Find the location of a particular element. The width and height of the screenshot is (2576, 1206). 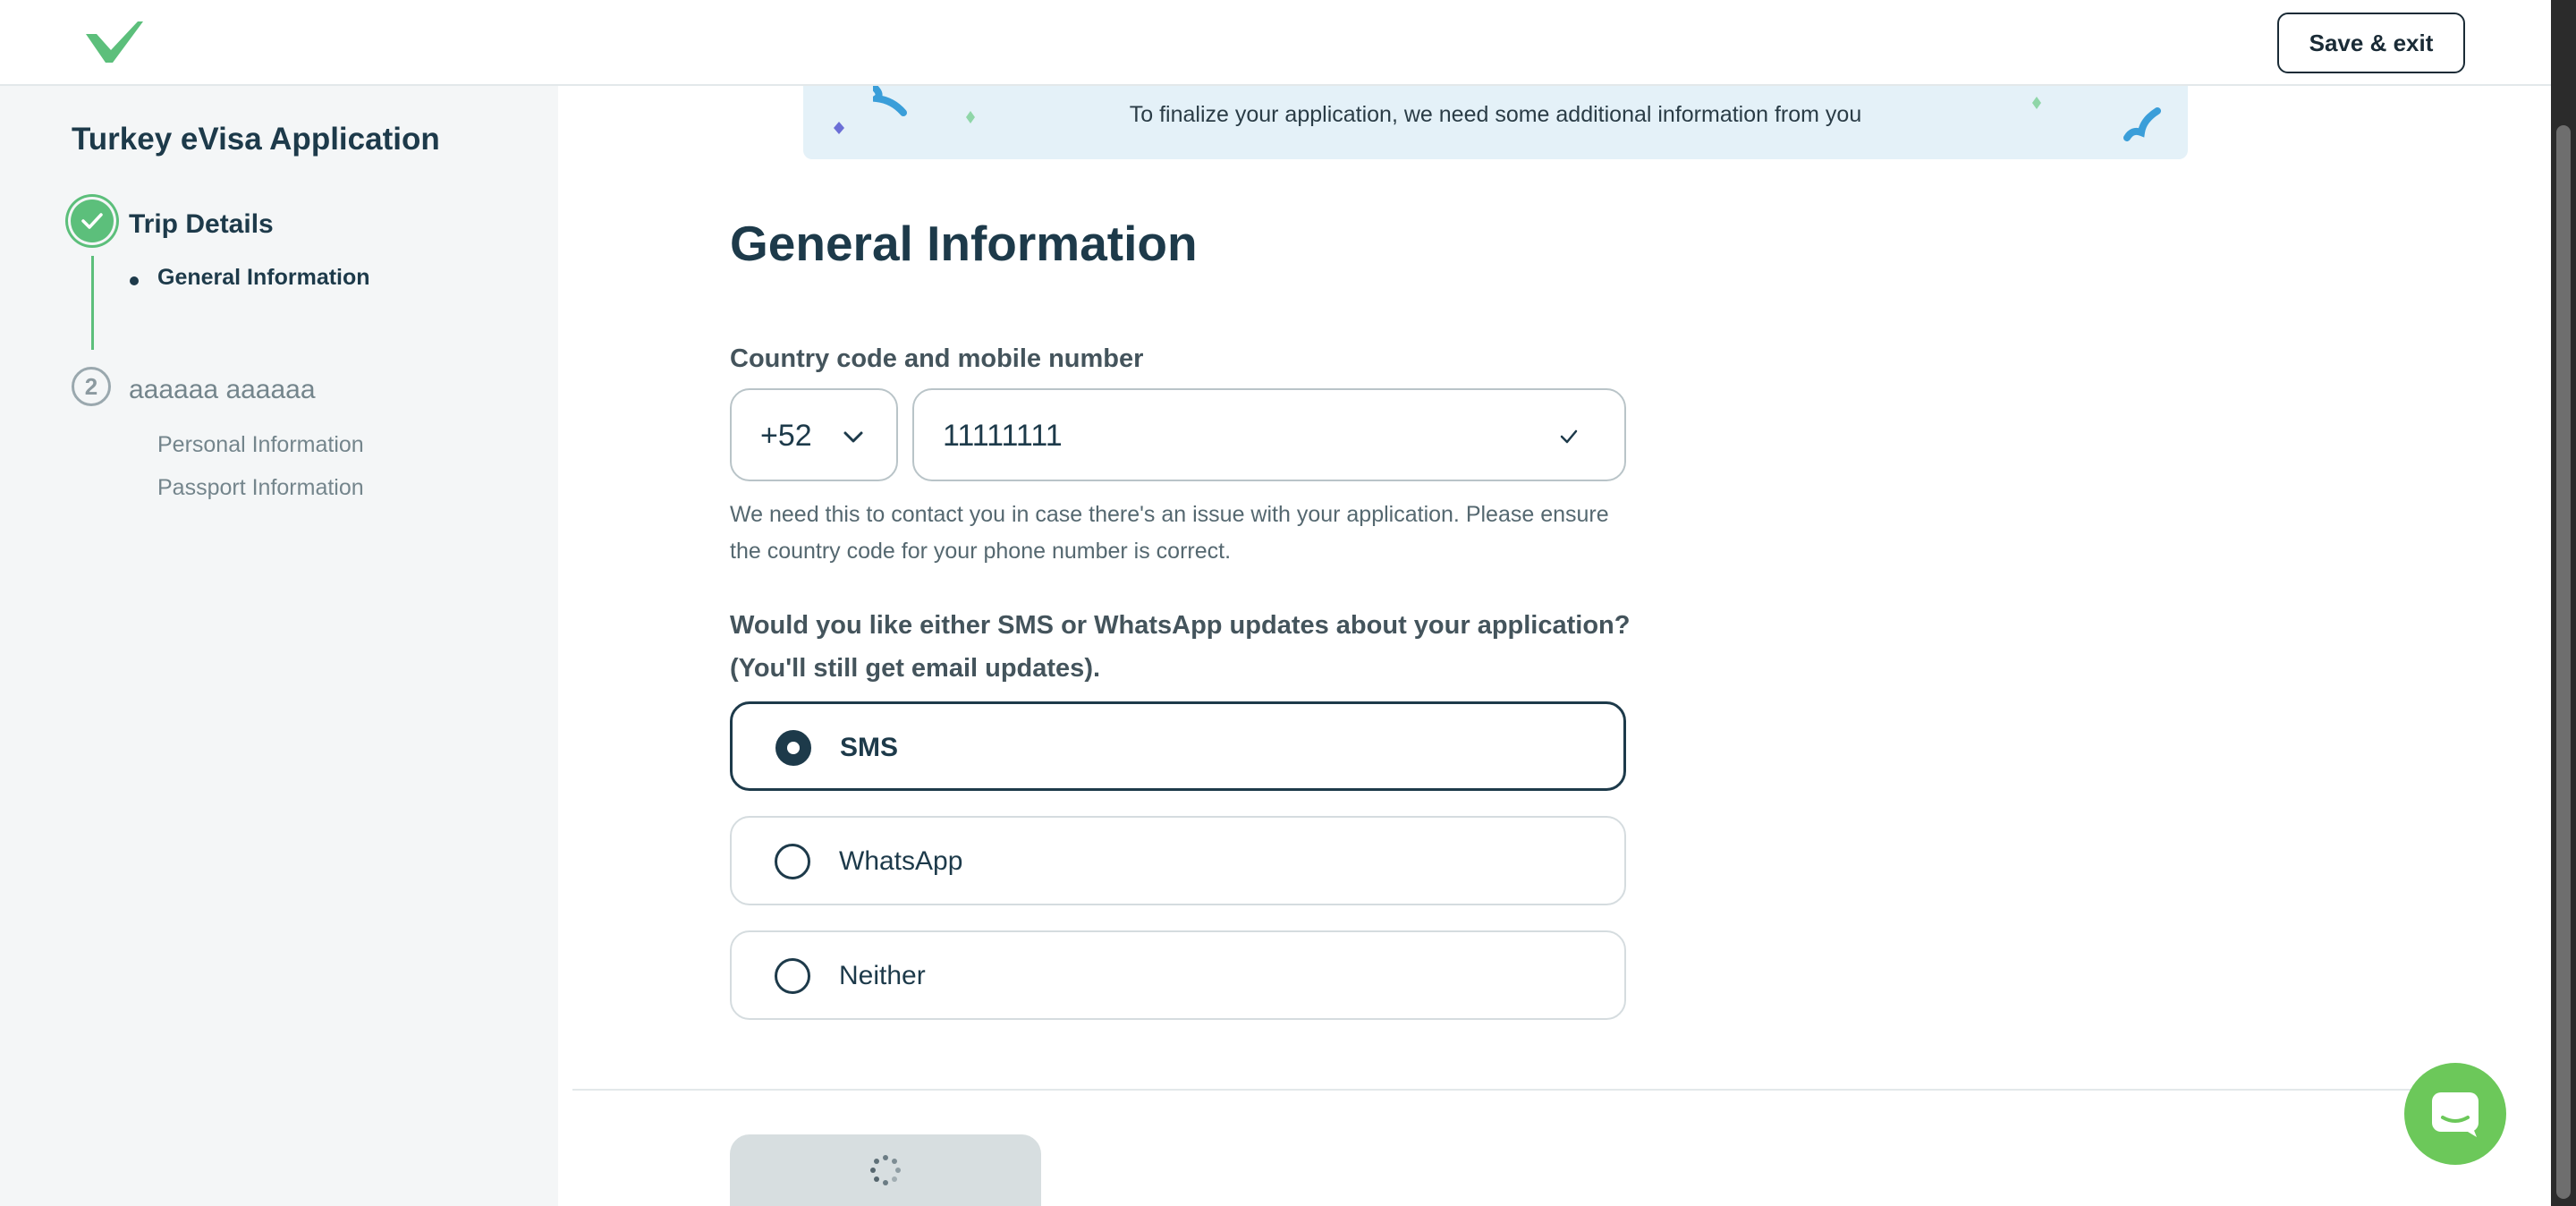

chat-support-button is located at coordinates (2455, 1114).